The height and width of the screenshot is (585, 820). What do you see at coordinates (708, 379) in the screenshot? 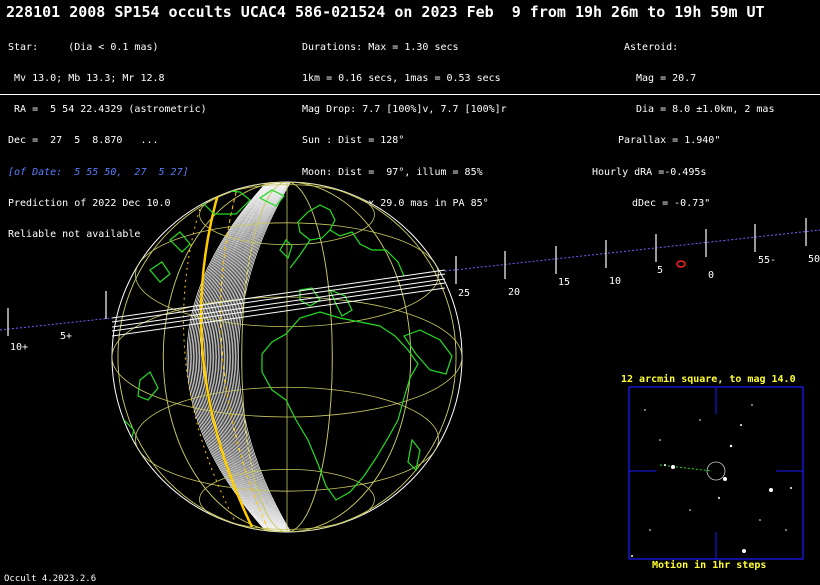
I see `finder-title: 12 arcmin square, to mag 14.0` at bounding box center [708, 379].